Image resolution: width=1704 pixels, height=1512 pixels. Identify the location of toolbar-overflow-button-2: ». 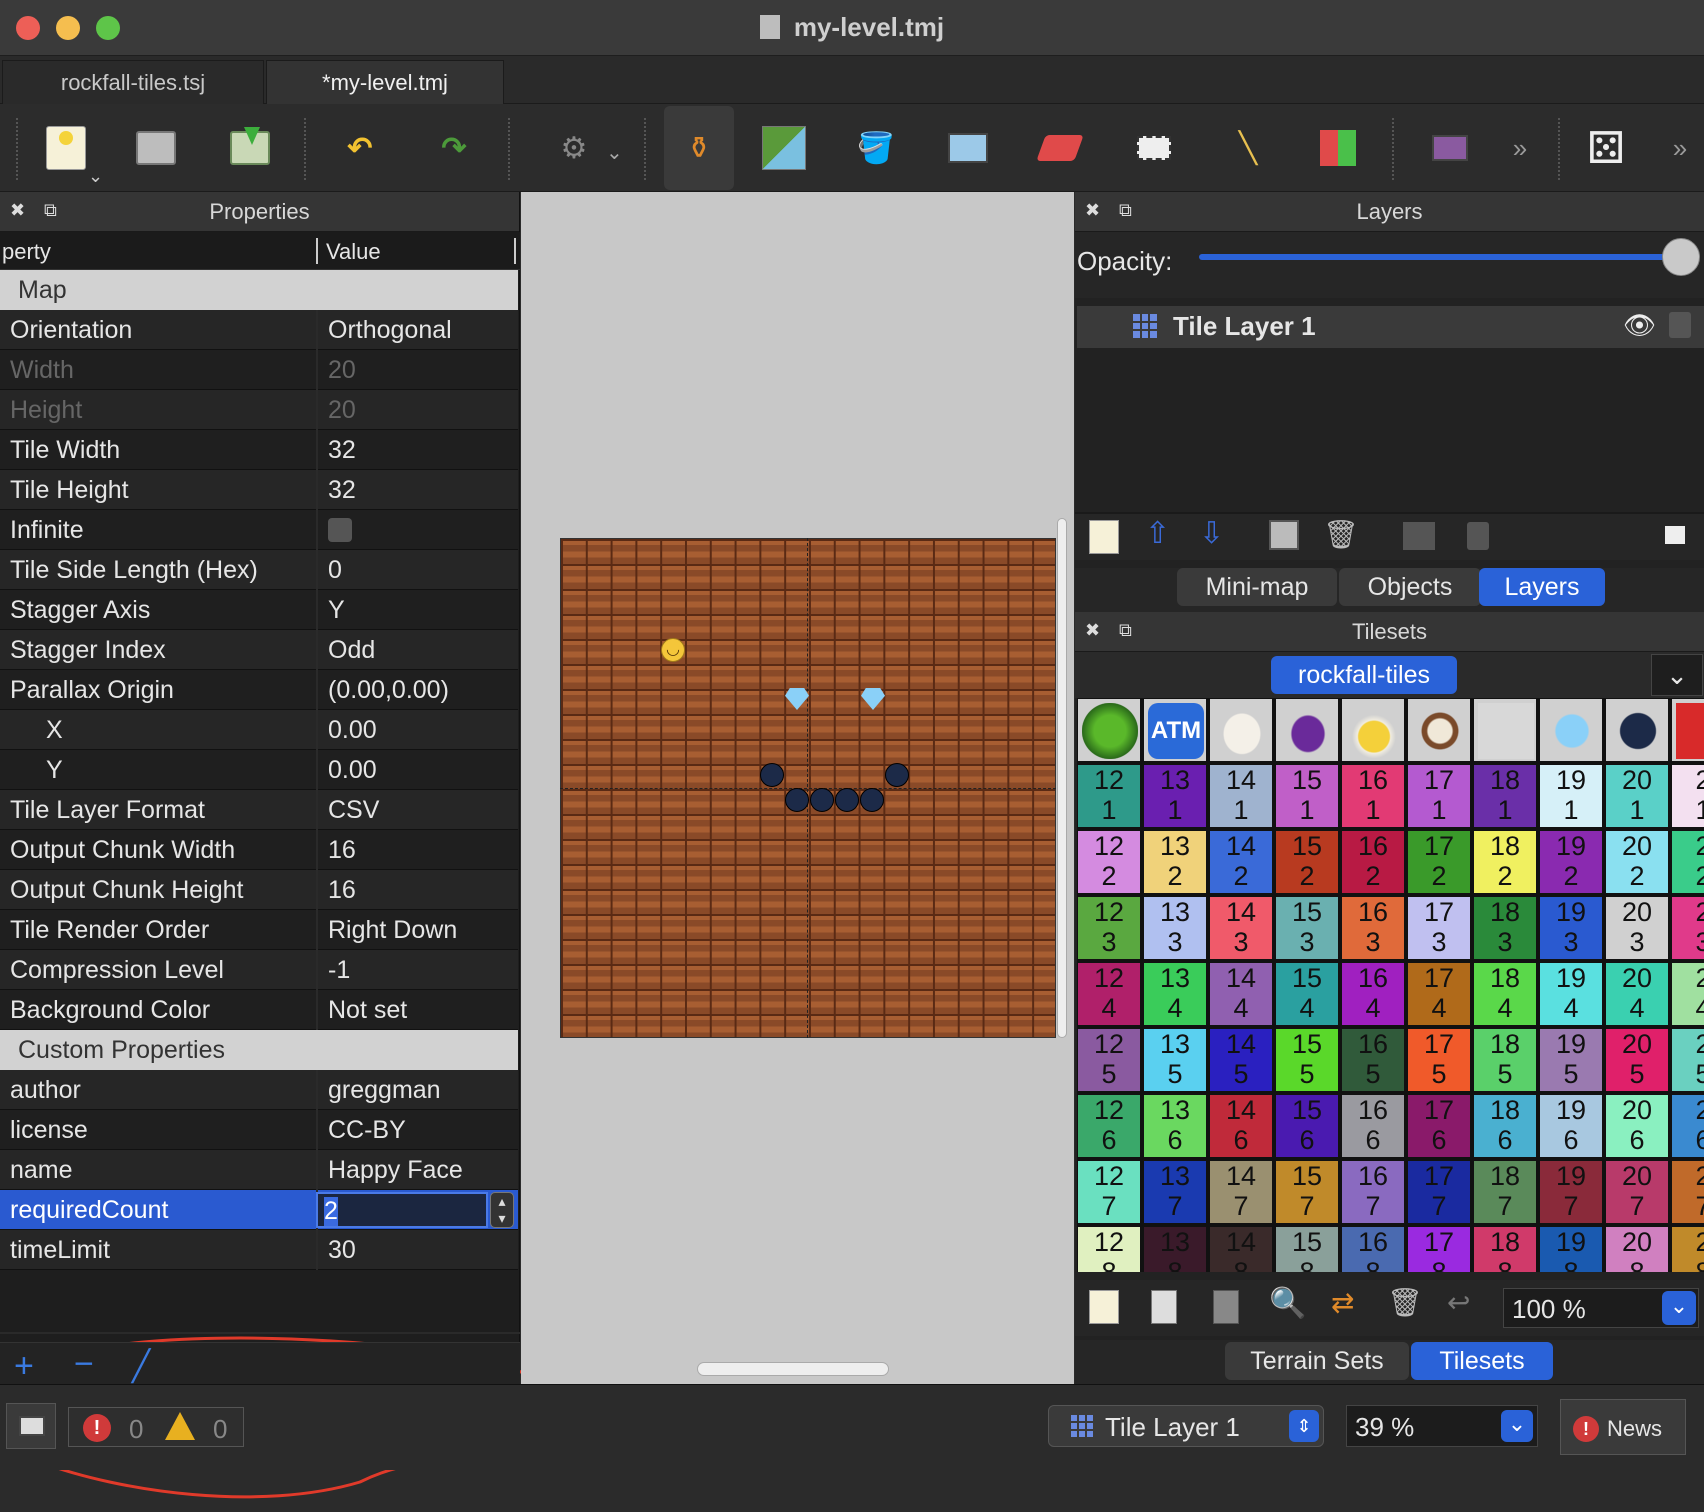
(1679, 148).